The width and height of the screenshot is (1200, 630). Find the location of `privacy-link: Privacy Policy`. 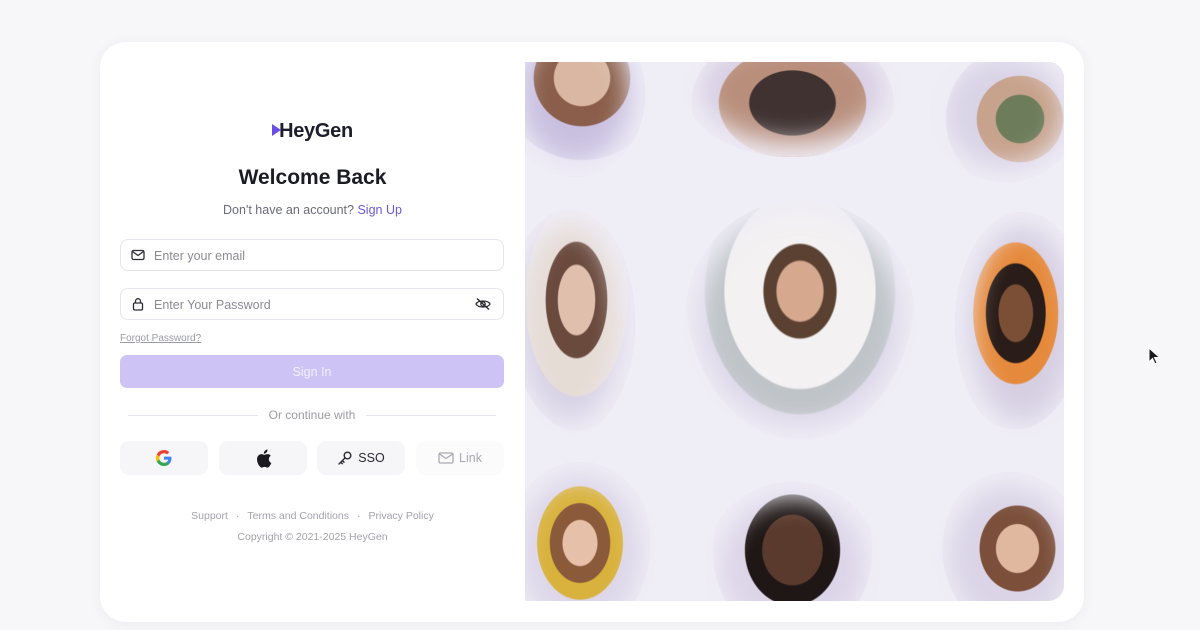

privacy-link: Privacy Policy is located at coordinates (400, 516).